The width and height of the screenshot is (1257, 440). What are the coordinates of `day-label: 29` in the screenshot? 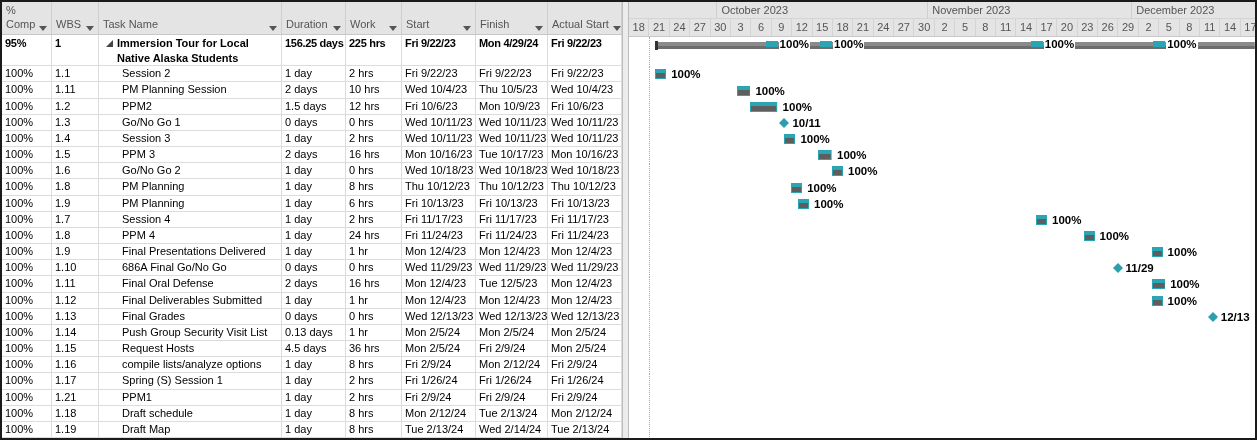 It's located at (1128, 27).